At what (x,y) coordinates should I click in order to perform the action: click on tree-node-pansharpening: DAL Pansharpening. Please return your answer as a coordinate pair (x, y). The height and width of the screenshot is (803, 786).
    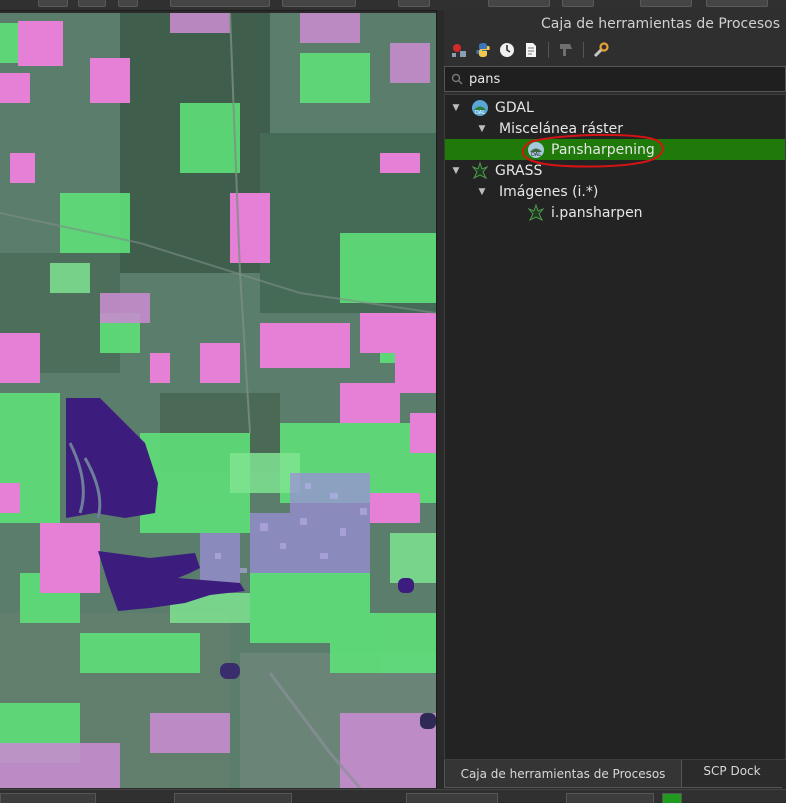
    Looking at the image, I should click on (615, 149).